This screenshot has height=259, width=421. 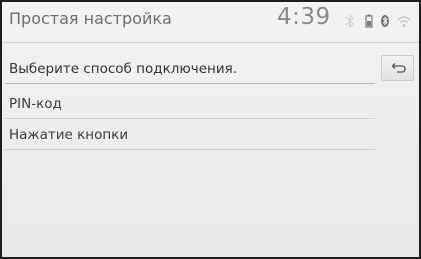 I want to click on option-push-button: Нажатие кнопки, so click(x=190, y=134).